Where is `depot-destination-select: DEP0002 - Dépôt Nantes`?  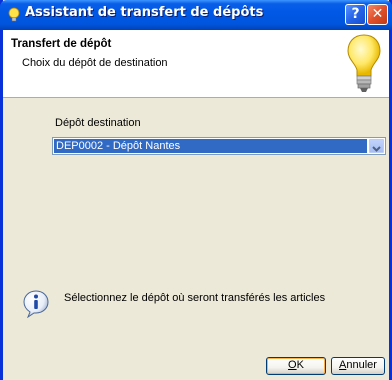
depot-destination-select: DEP0002 - Dépôt Nantes is located at coordinates (219, 146).